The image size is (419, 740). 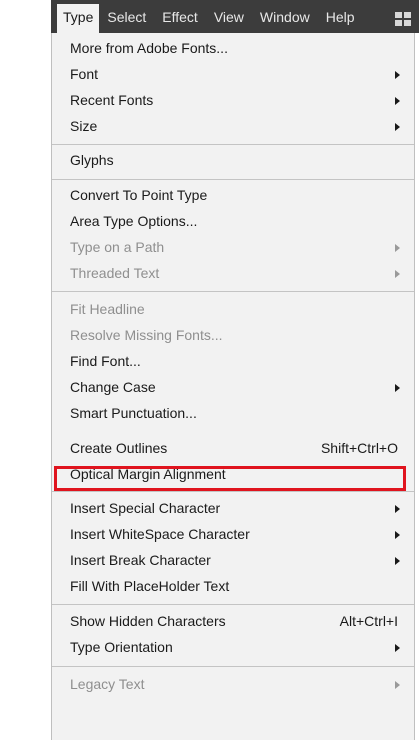 What do you see at coordinates (233, 101) in the screenshot?
I see `menu-item-recent-fonts: Recent Fonts` at bounding box center [233, 101].